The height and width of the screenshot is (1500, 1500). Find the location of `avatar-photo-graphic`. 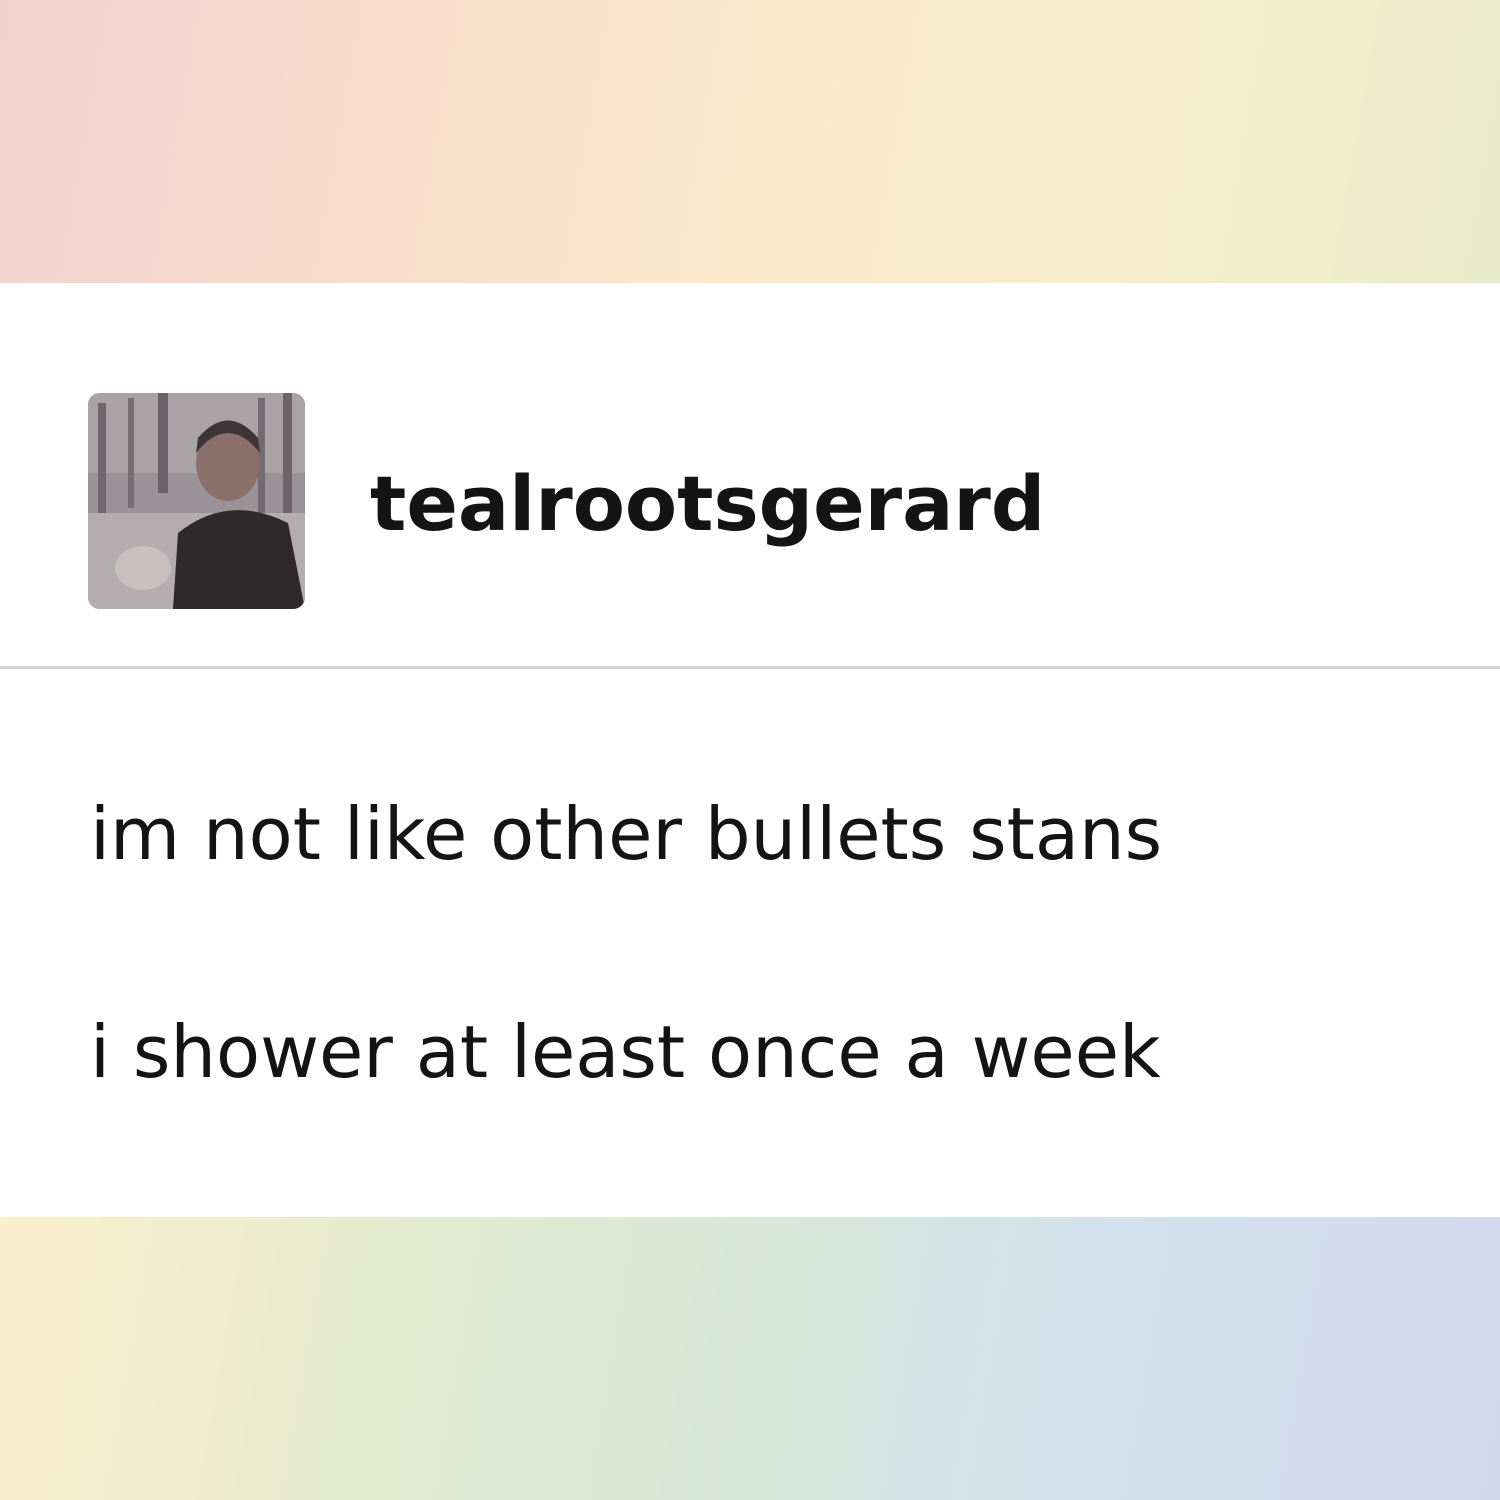

avatar-photo-graphic is located at coordinates (196, 501).